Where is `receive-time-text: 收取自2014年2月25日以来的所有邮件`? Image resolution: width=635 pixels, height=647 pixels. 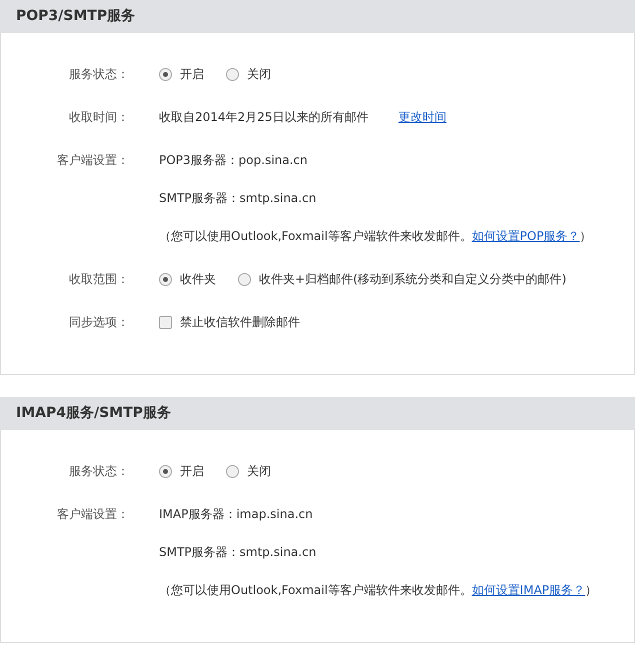
receive-time-text: 收取自2014年2月25日以来的所有邮件 is located at coordinates (263, 117).